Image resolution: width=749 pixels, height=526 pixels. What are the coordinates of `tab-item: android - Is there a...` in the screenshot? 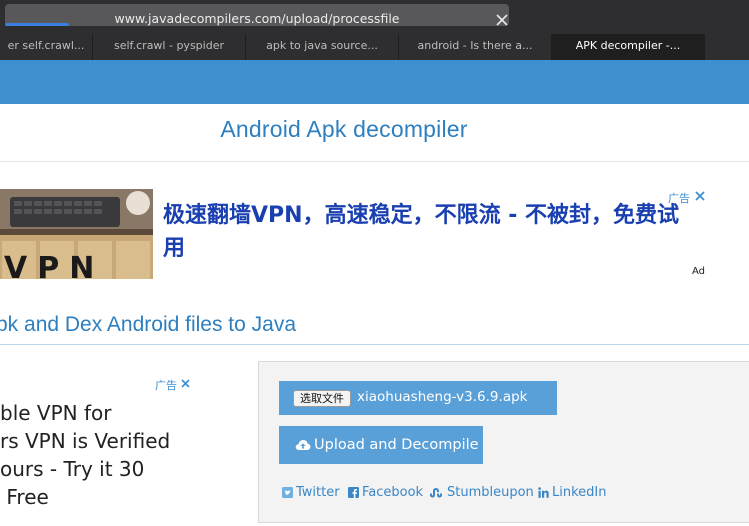 It's located at (475, 47).